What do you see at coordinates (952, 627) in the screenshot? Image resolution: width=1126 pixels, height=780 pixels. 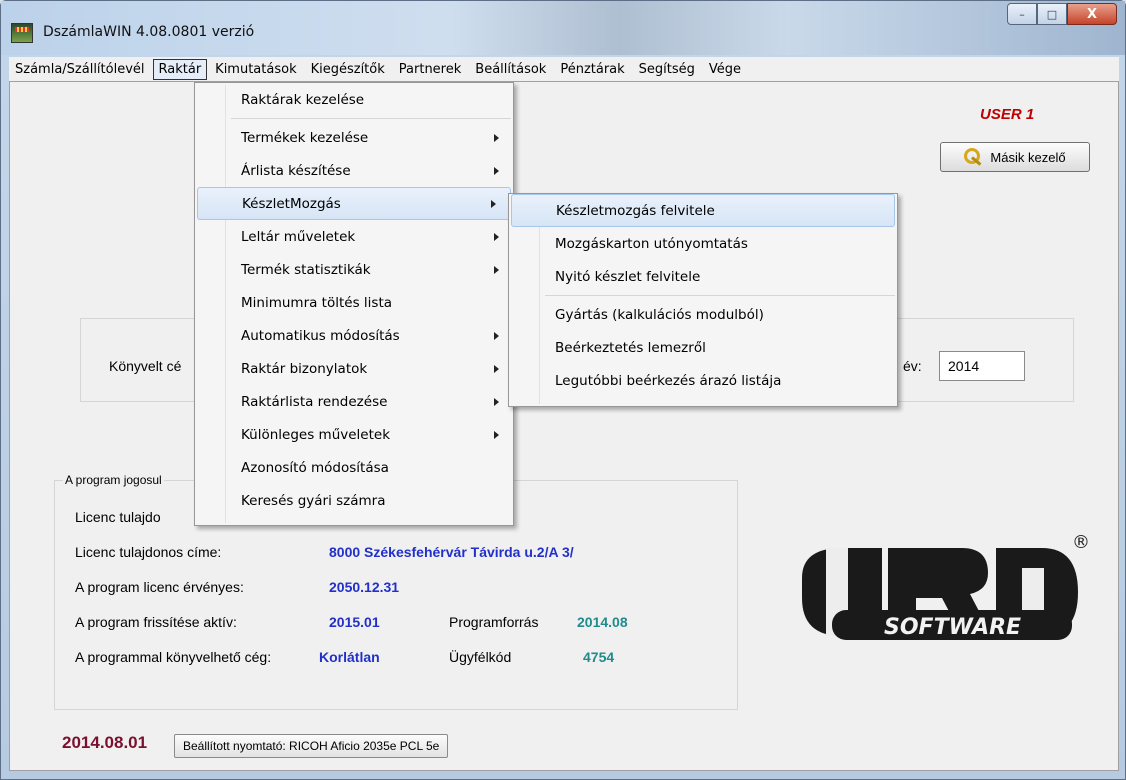 I see `logo-text: SOFTWARE` at bounding box center [952, 627].